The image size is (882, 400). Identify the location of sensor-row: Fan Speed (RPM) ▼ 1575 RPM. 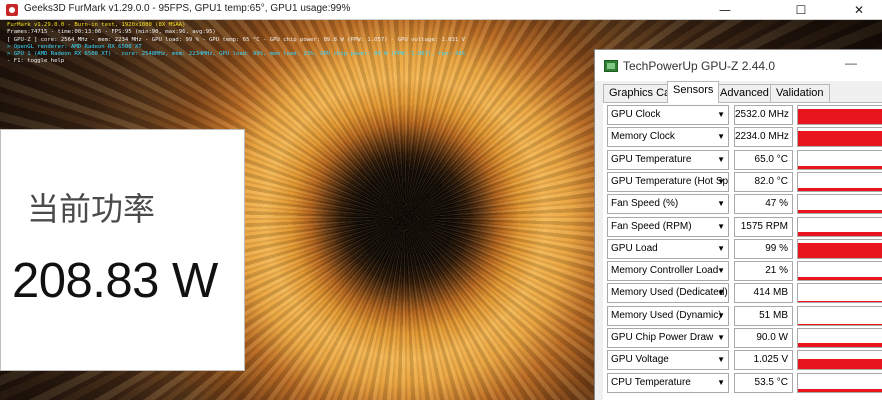
(744, 226).